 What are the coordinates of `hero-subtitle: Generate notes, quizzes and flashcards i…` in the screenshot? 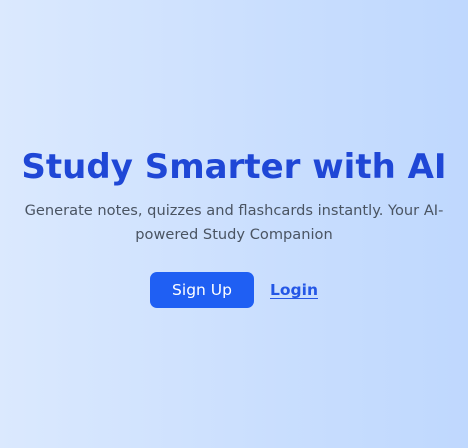 It's located at (234, 222).